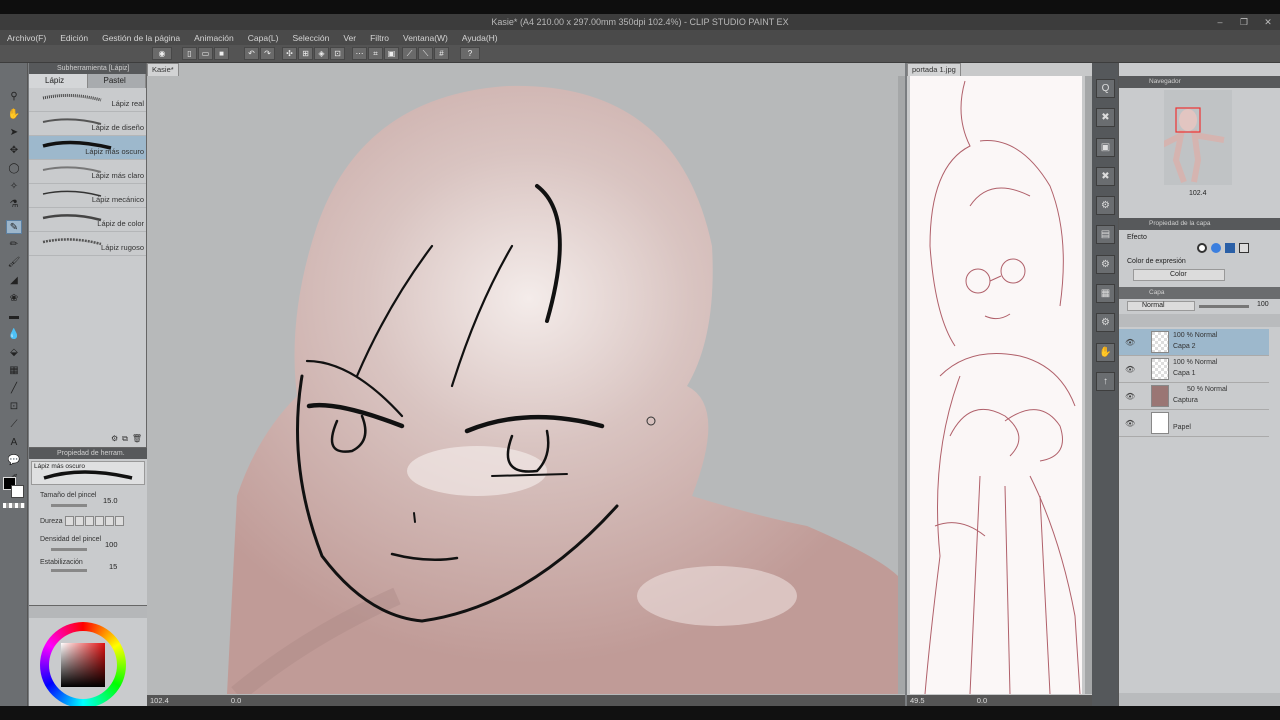 The height and width of the screenshot is (720, 1280). Describe the element at coordinates (1088, 385) in the screenshot. I see `reference-vertical-scrollbar` at that location.